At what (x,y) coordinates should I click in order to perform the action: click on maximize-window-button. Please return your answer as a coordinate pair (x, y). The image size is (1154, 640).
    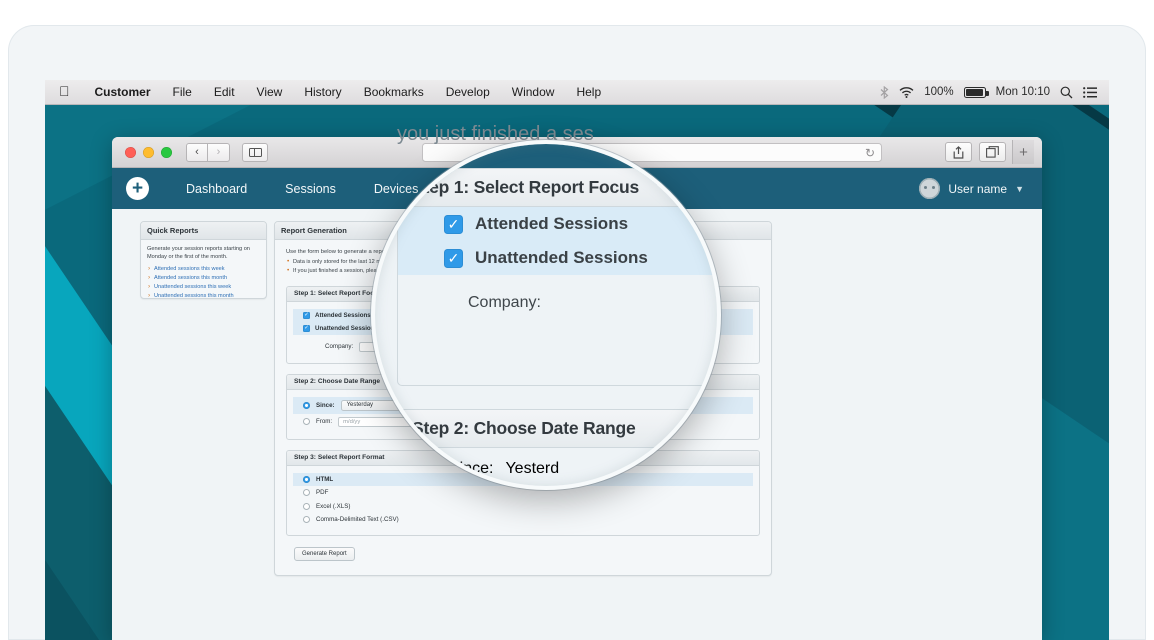
    Looking at the image, I should click on (166, 152).